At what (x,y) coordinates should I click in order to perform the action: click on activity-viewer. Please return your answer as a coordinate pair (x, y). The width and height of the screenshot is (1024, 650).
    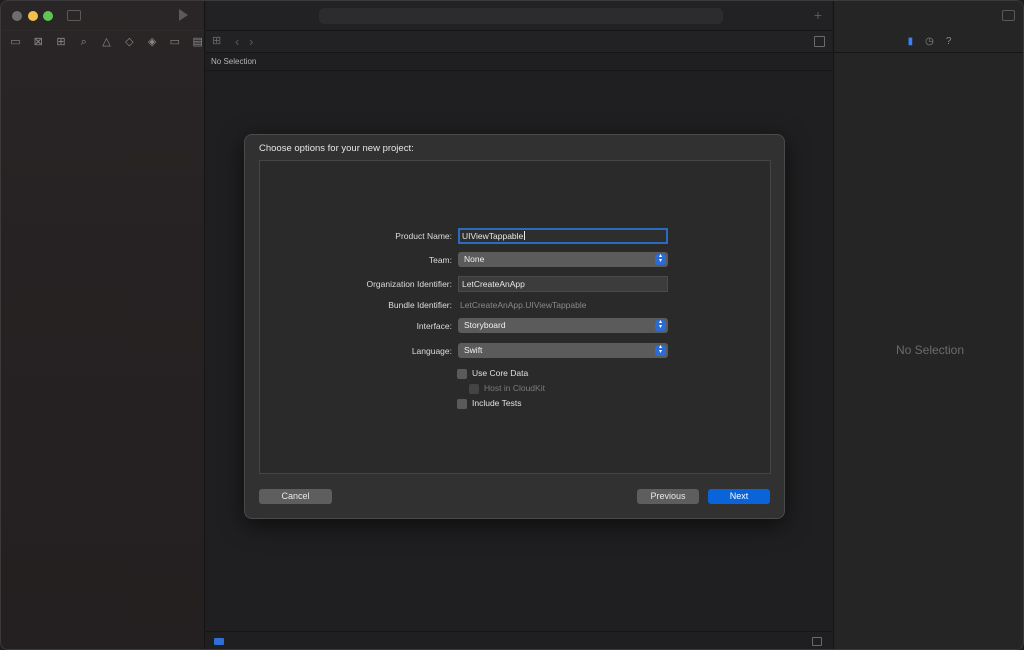
    Looking at the image, I should click on (521, 16).